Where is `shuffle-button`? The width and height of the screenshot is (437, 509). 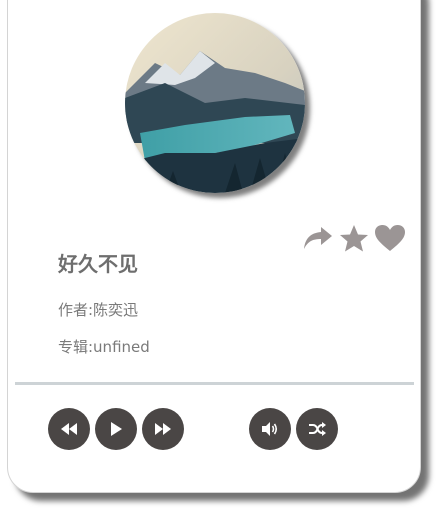
shuffle-button is located at coordinates (317, 429).